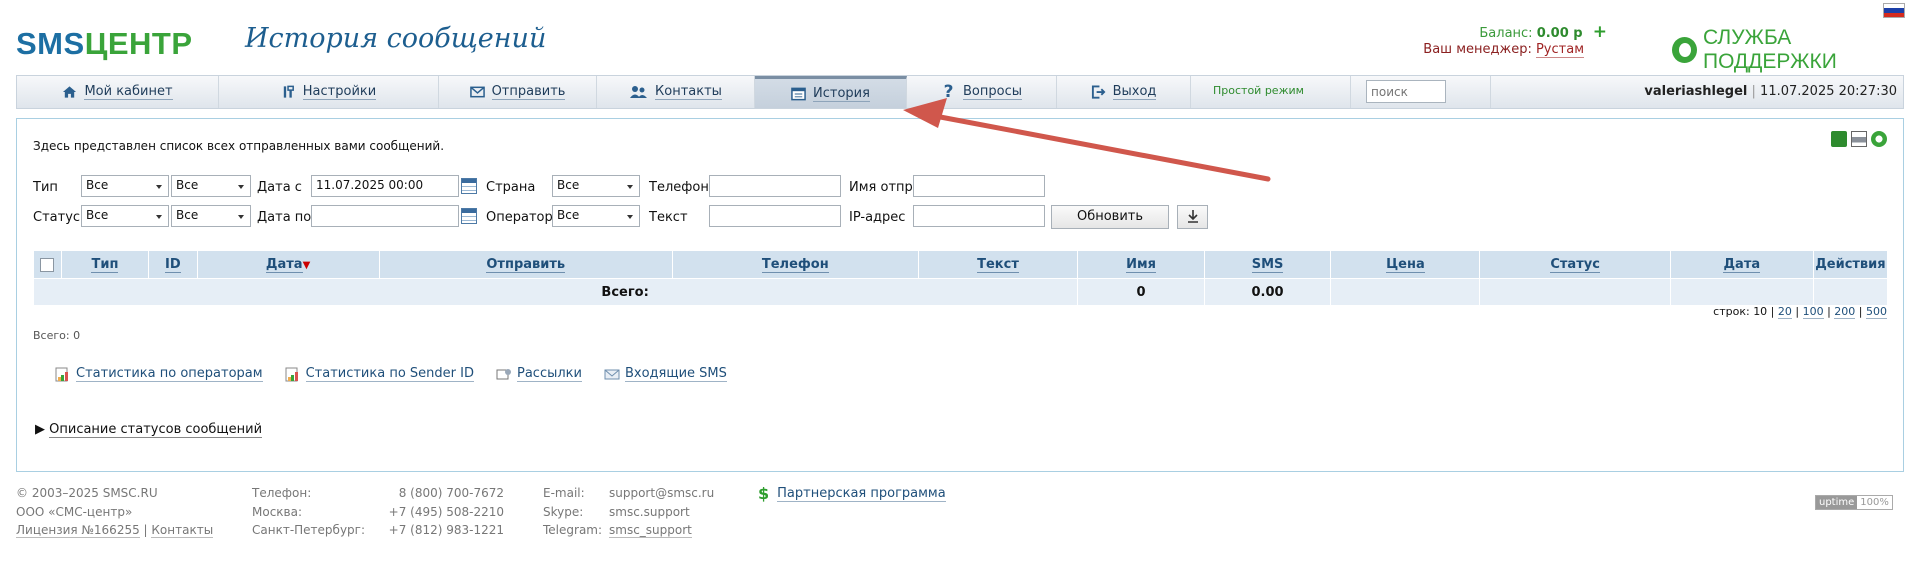 The height and width of the screenshot is (573, 1922). Describe the element at coordinates (288, 91) in the screenshot. I see `tools-icon` at that location.